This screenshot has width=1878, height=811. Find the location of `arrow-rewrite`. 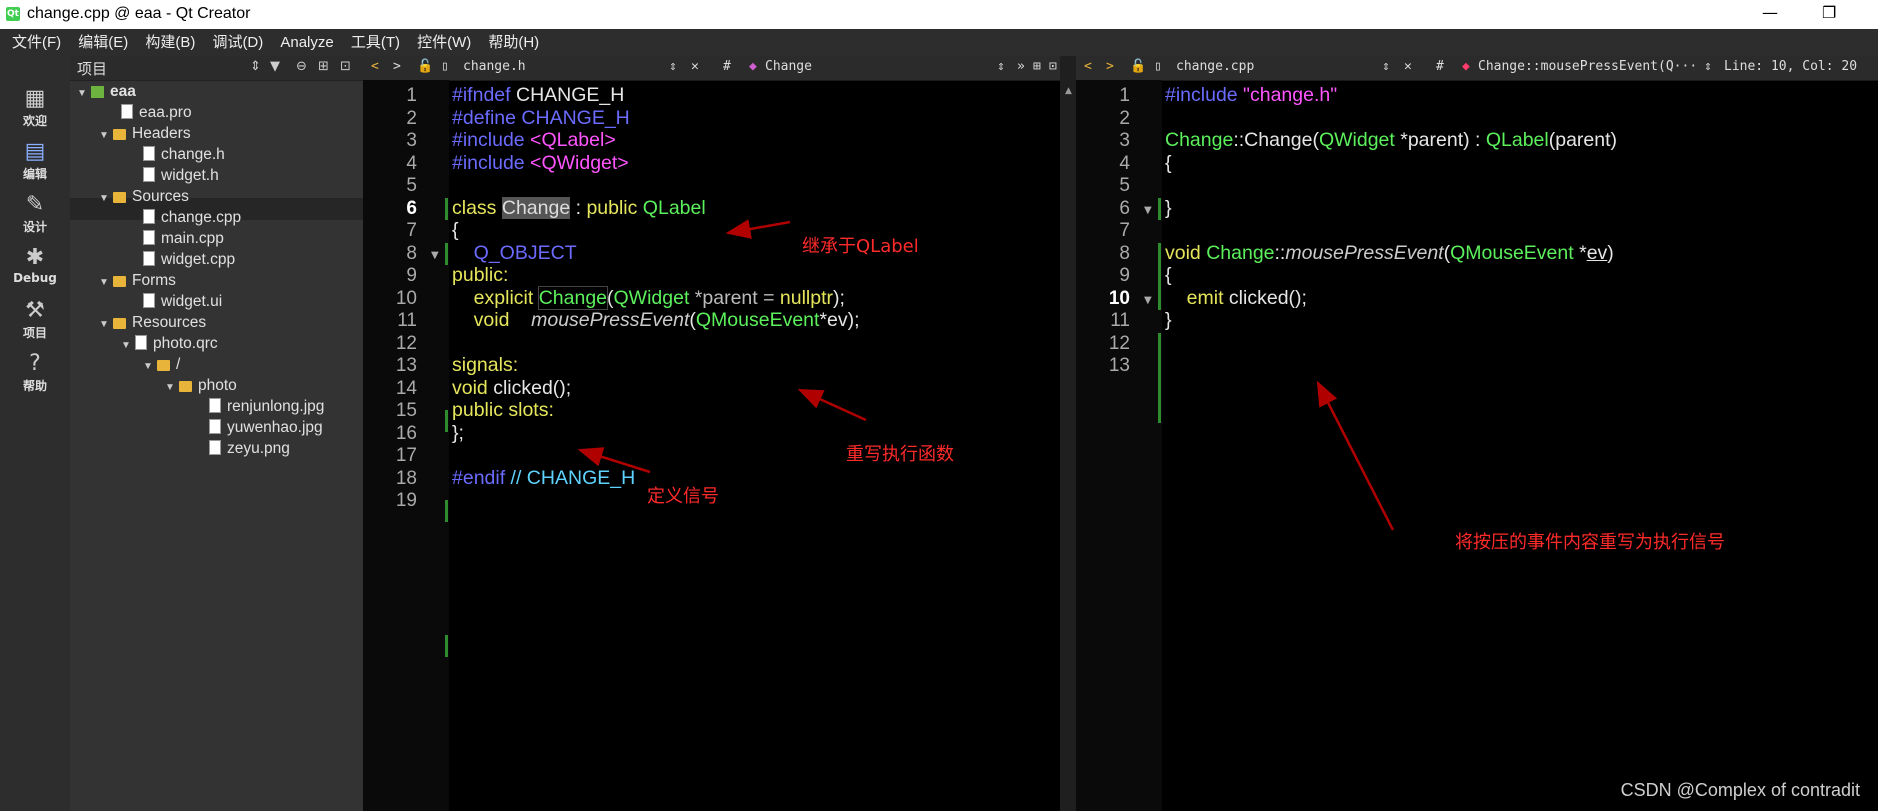

arrow-rewrite is located at coordinates (1355, 455).